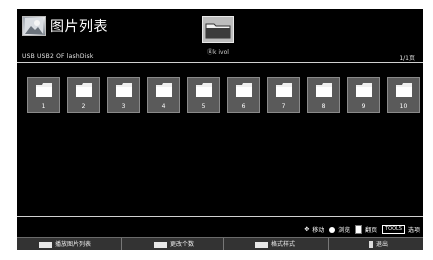  I want to click on button-label: 退出, so click(382, 244).